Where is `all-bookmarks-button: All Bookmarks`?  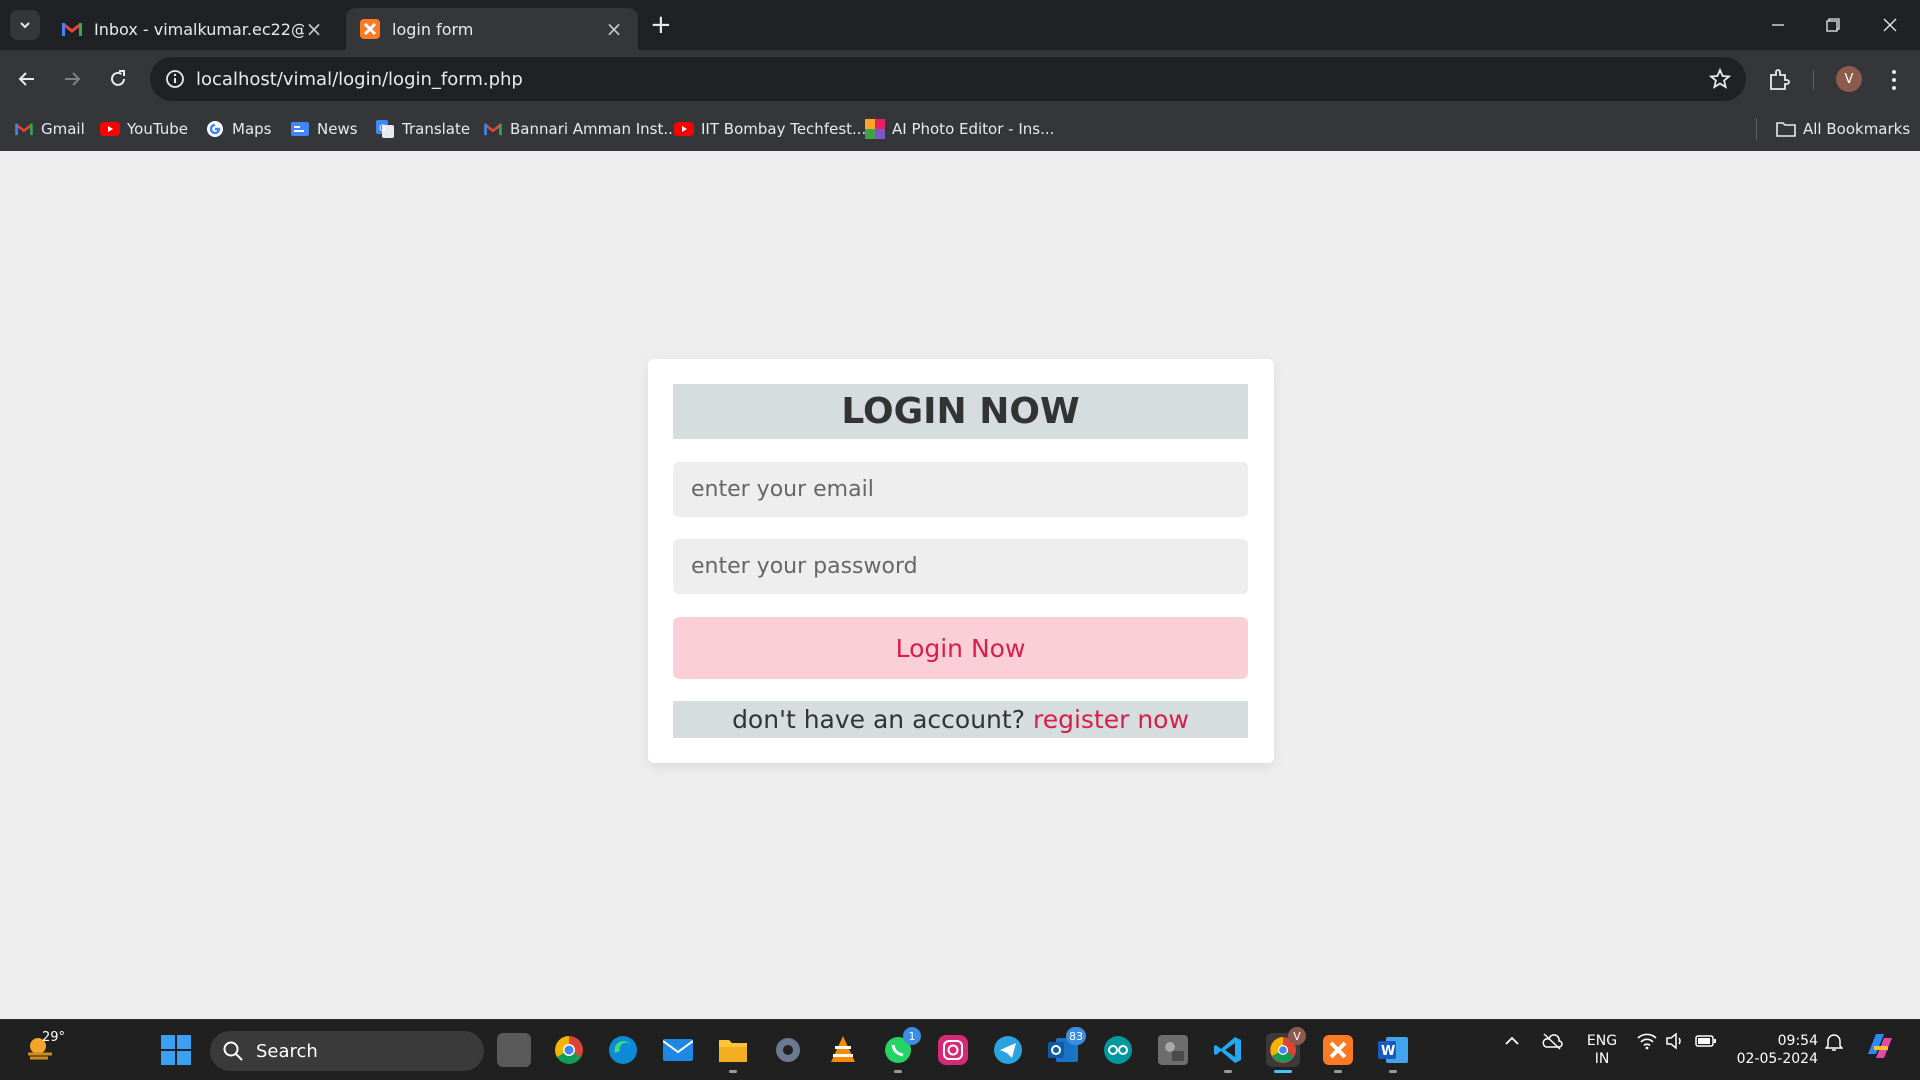 all-bookmarks-button: All Bookmarks is located at coordinates (1843, 129).